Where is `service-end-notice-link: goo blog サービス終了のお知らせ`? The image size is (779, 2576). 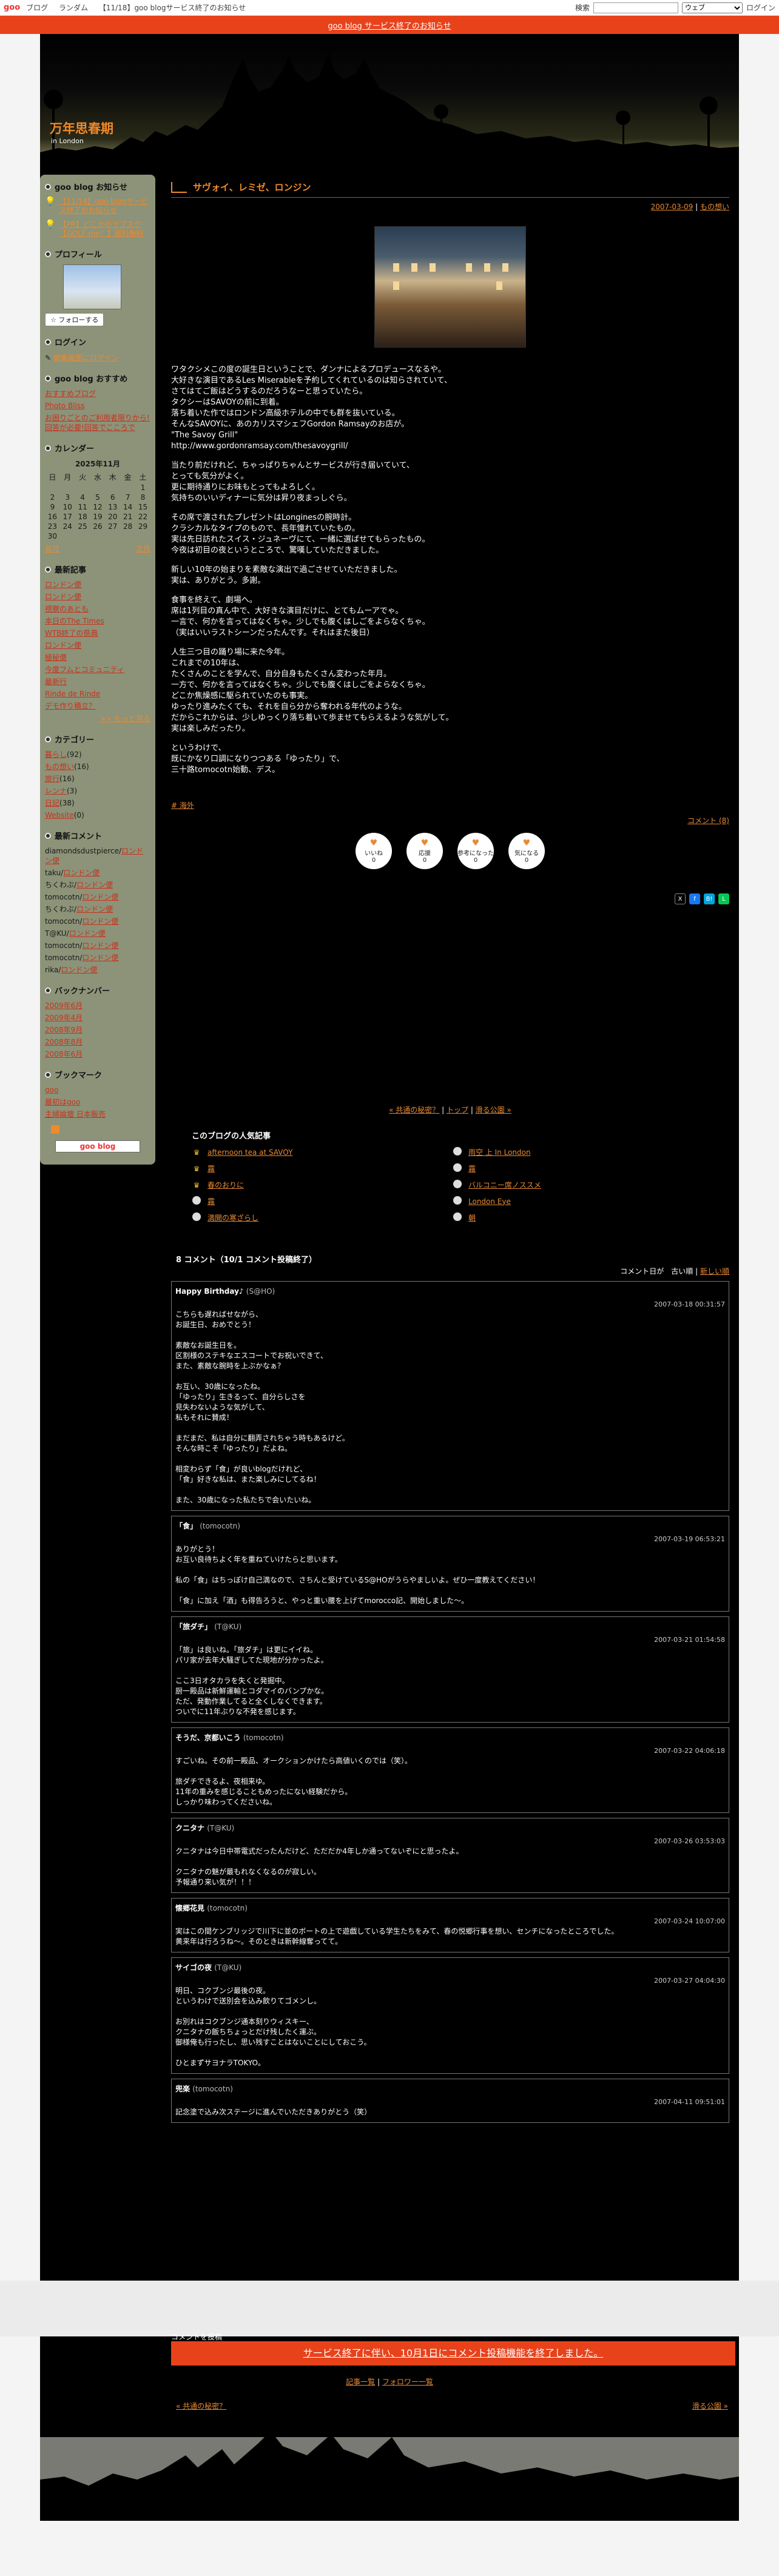
service-end-notice-link: goo blog サービス終了のお知らせ is located at coordinates (389, 25).